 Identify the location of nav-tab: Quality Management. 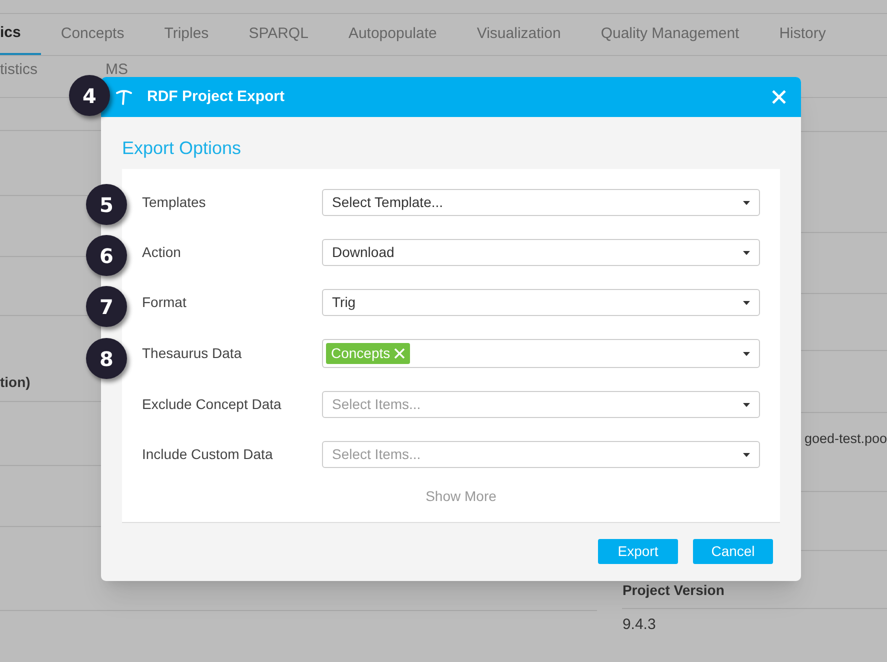
(670, 34).